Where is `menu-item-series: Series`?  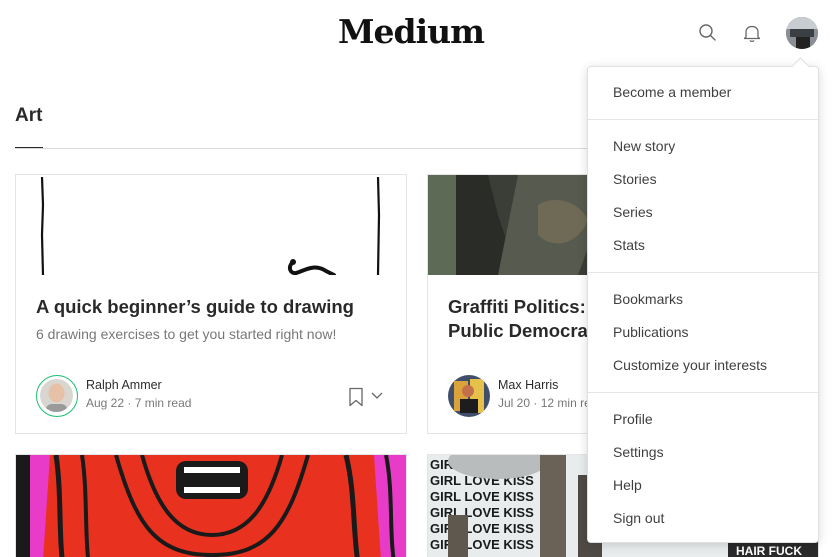
menu-item-series: Series is located at coordinates (633, 212).